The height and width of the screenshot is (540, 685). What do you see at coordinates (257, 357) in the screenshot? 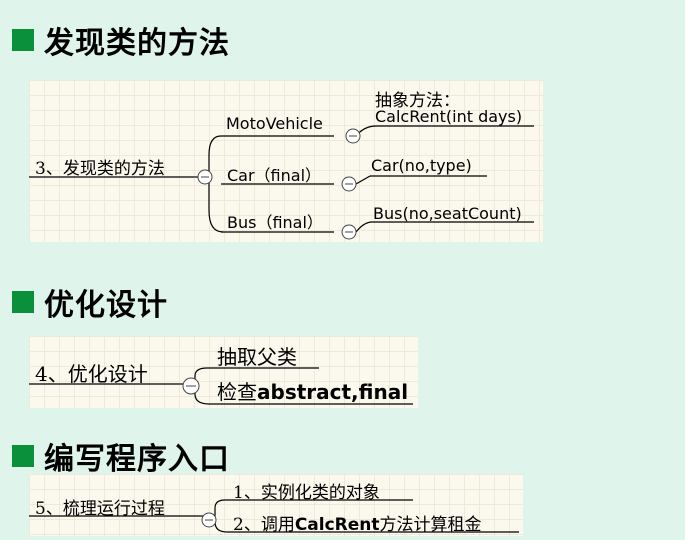
I see `mindmap-node-extract-parent: 抽取父类` at bounding box center [257, 357].